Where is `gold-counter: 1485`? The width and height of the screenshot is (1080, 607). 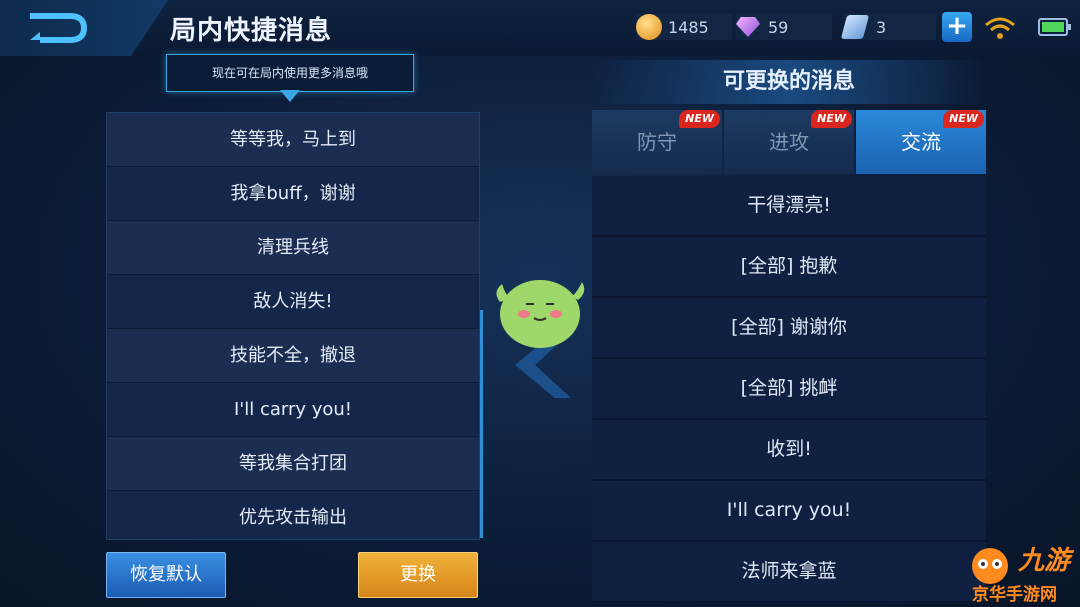 gold-counter: 1485 is located at coordinates (684, 27).